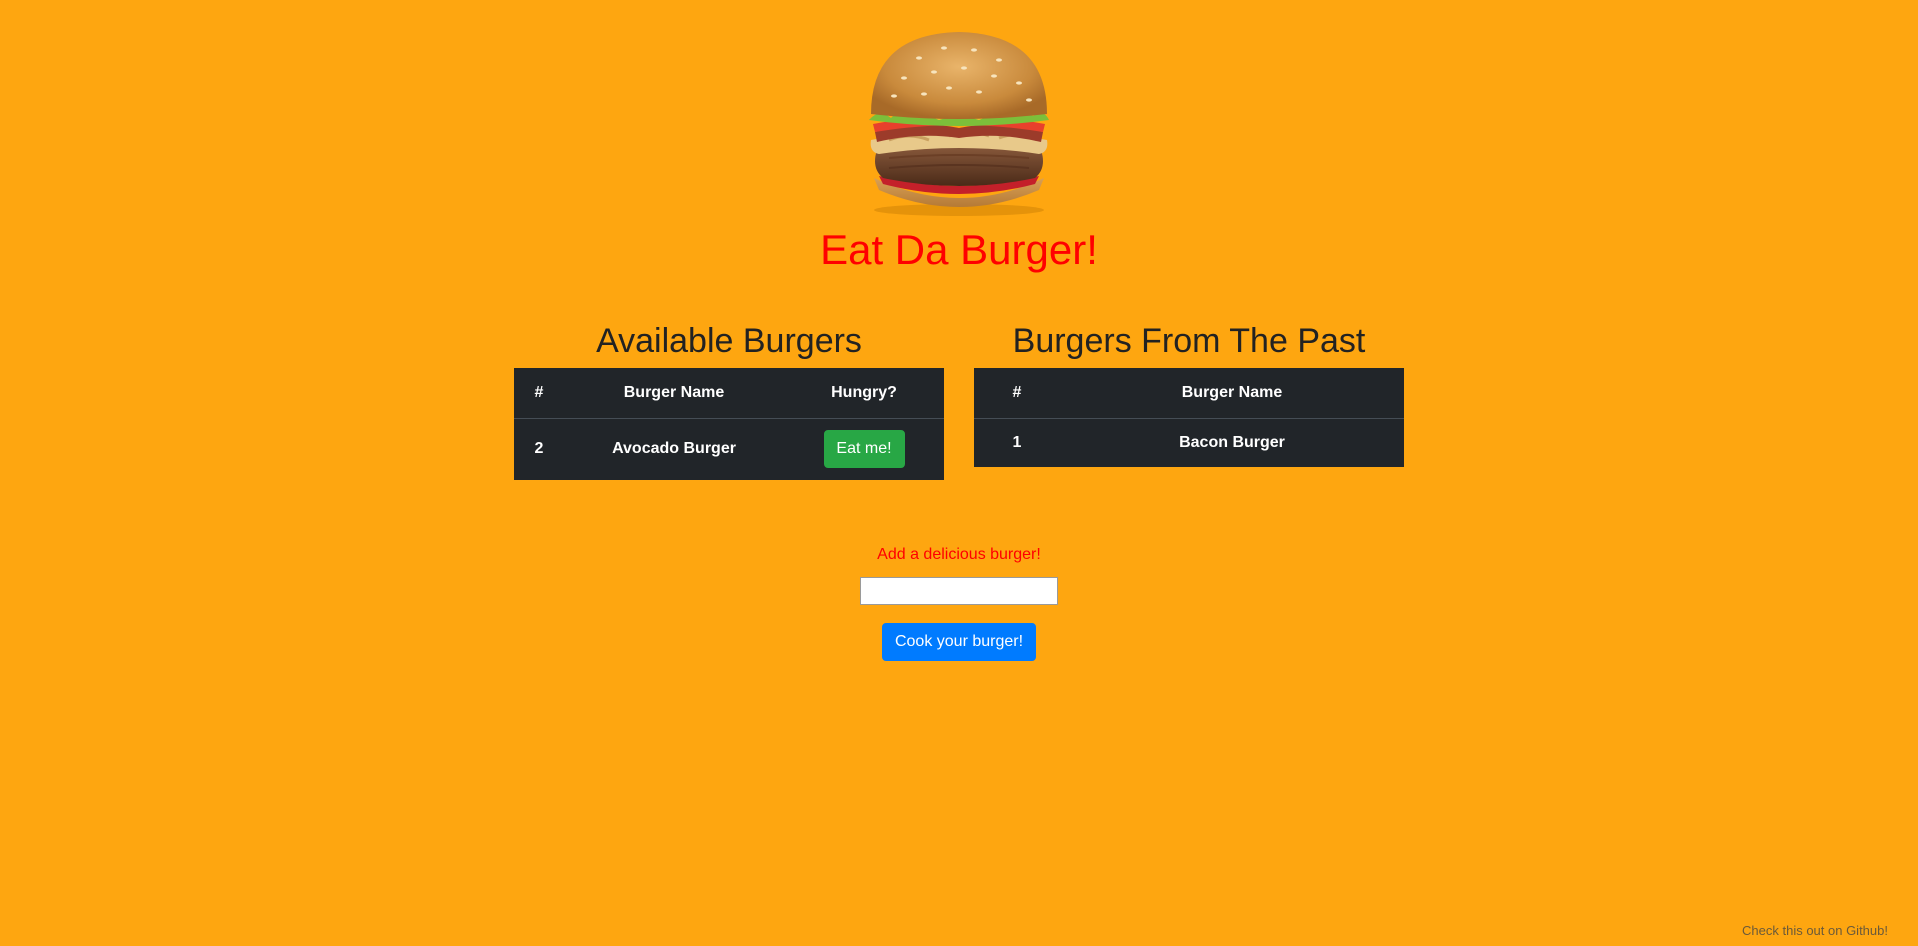 The height and width of the screenshot is (946, 1918). I want to click on burger-id: 2, so click(539, 449).